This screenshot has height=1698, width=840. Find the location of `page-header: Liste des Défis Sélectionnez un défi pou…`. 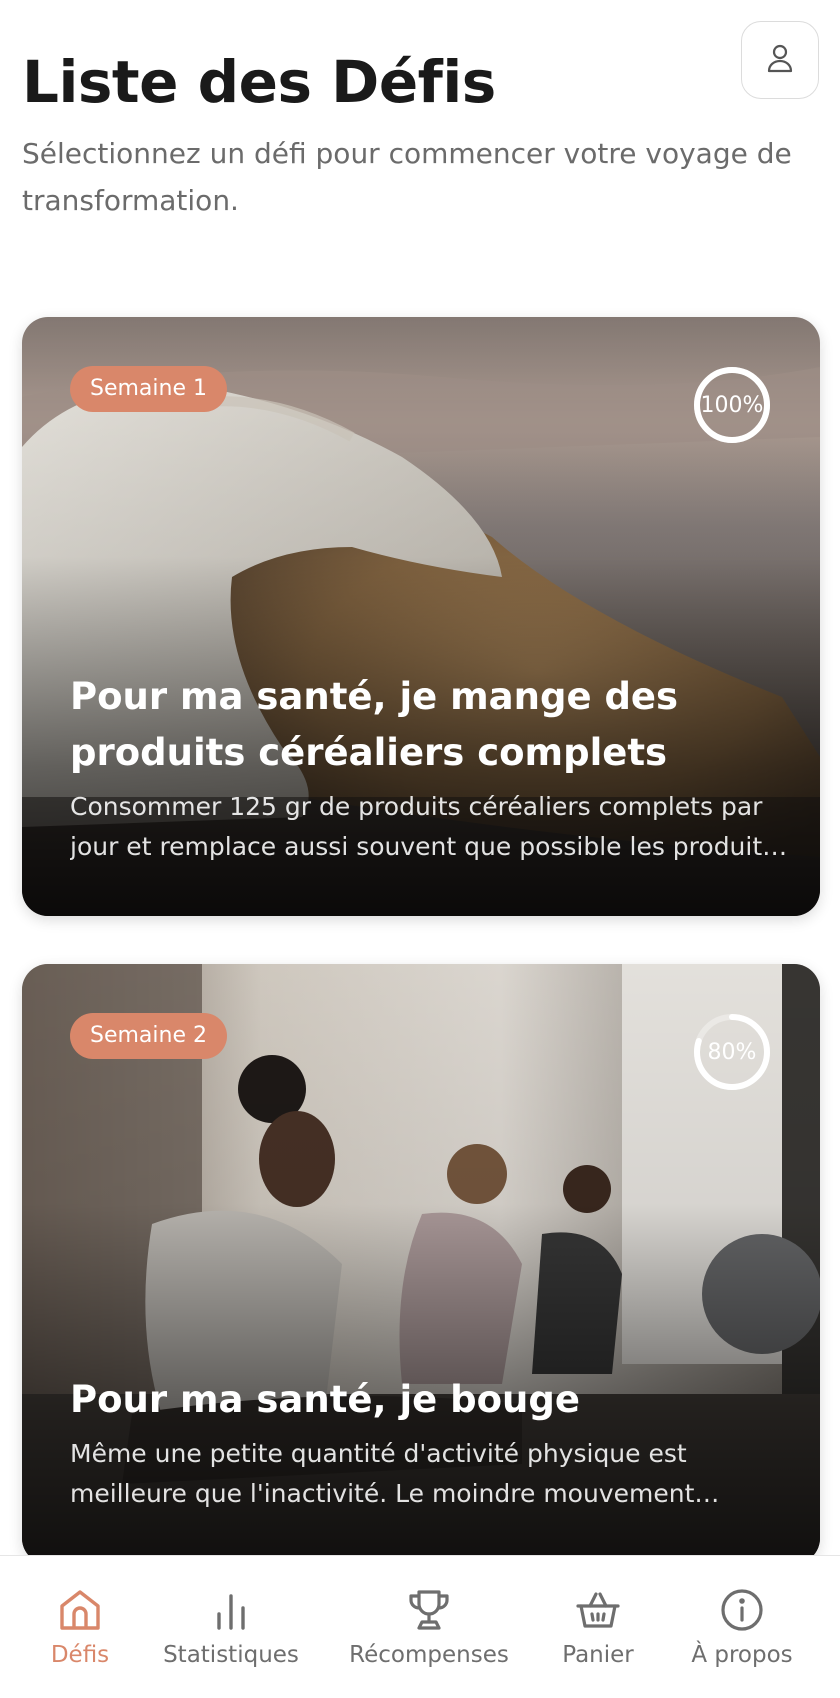

page-header: Liste des Défis Sélectionnez un défi pou… is located at coordinates (417, 136).